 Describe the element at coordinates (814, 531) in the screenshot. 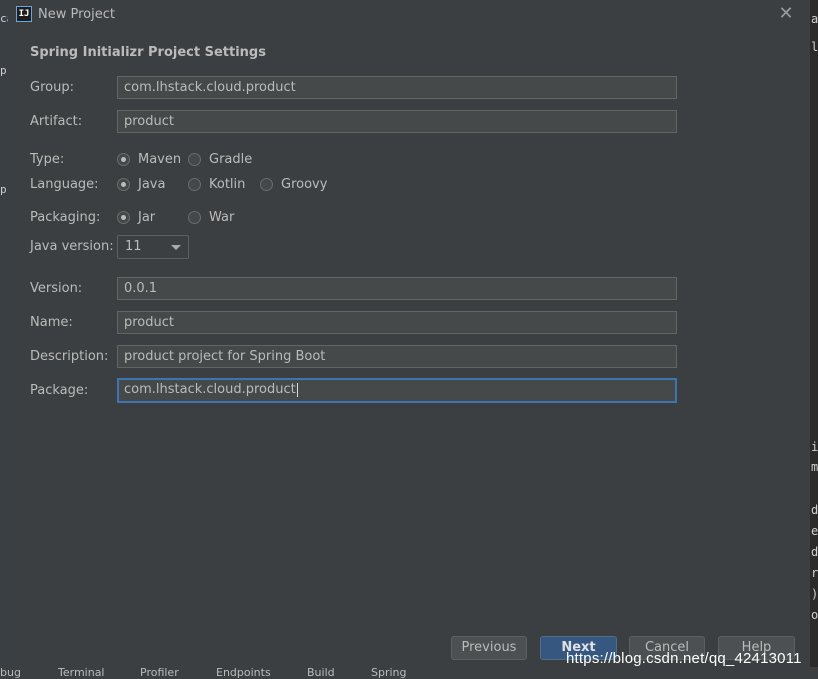

I see `background-text: e` at that location.